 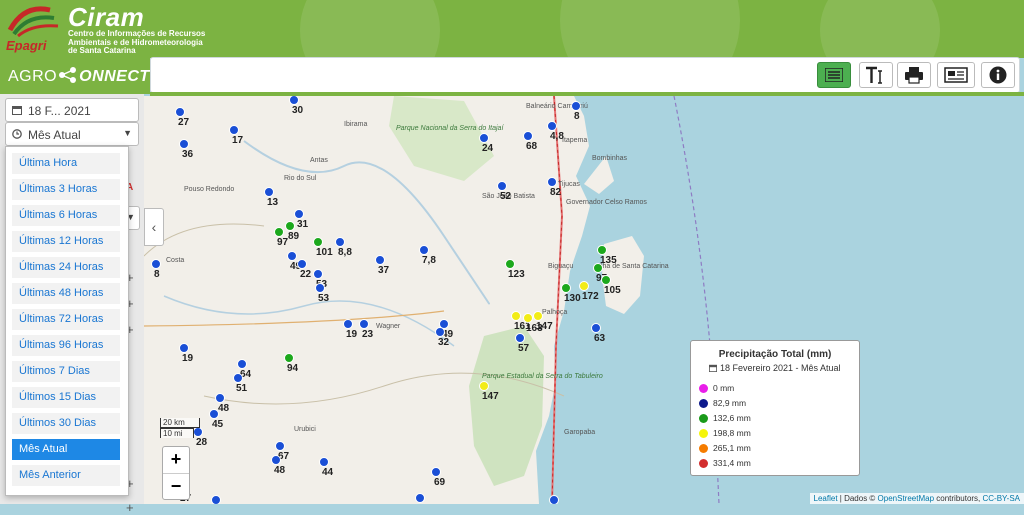 What do you see at coordinates (554, 312) in the screenshot?
I see `place-label: Palhoça` at bounding box center [554, 312].